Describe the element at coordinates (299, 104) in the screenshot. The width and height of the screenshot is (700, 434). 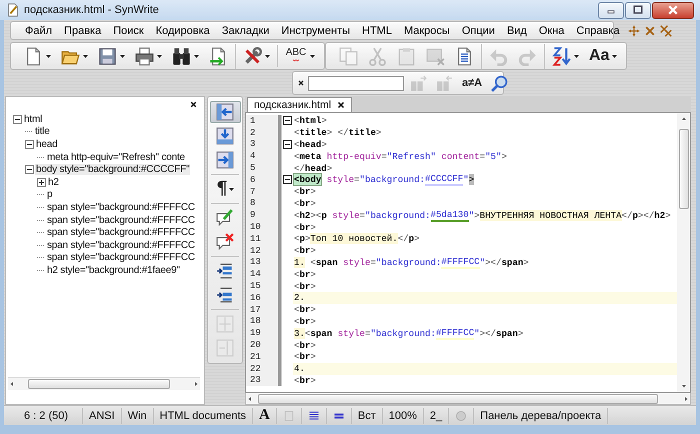
I see `file-tab: подсказник.html` at that location.